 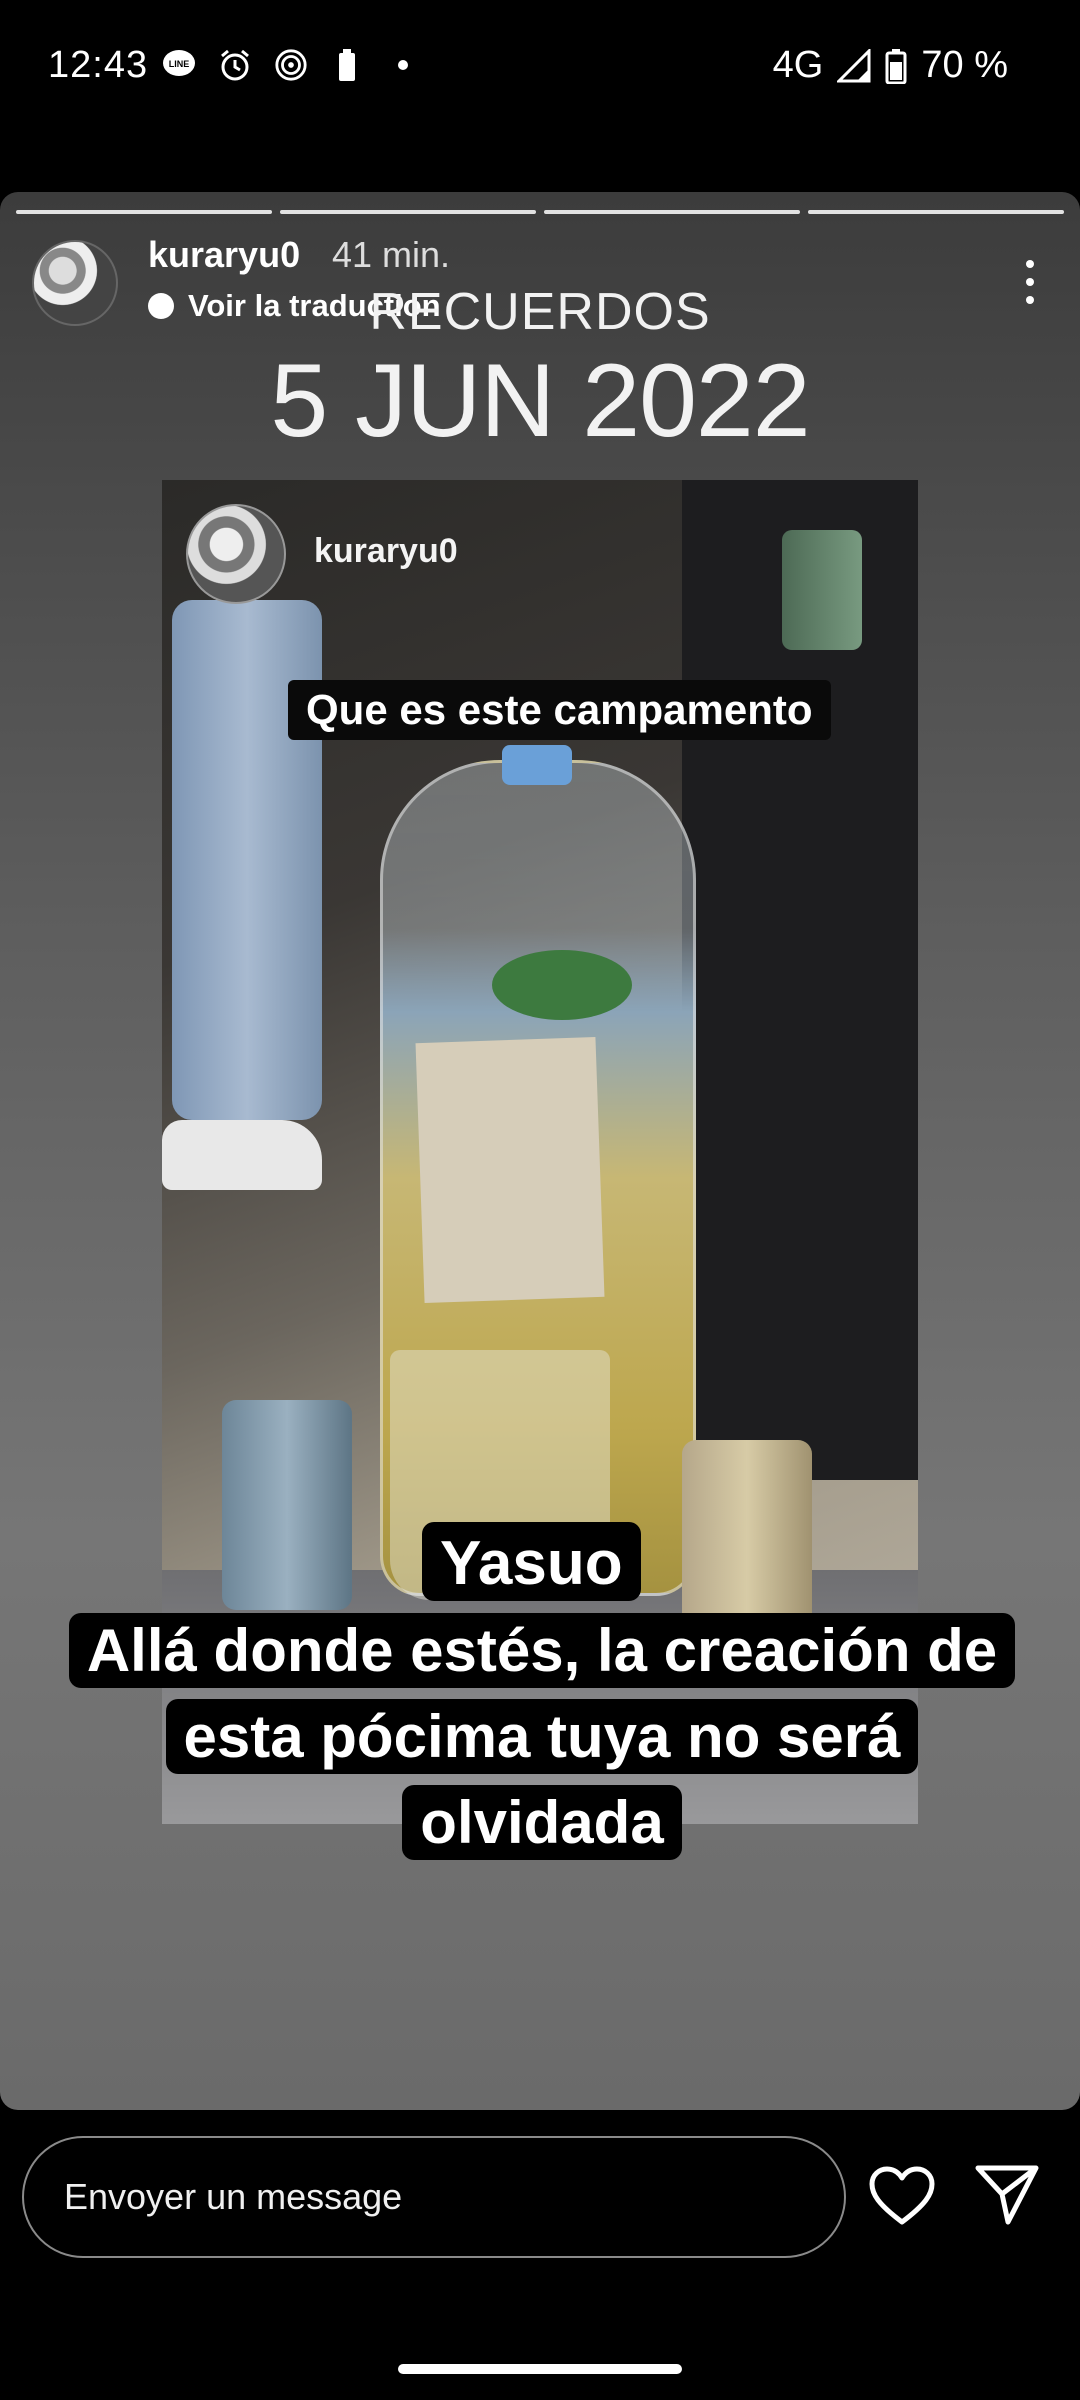 What do you see at coordinates (391, 254) in the screenshot?
I see `story-time-ago: 41 min.` at bounding box center [391, 254].